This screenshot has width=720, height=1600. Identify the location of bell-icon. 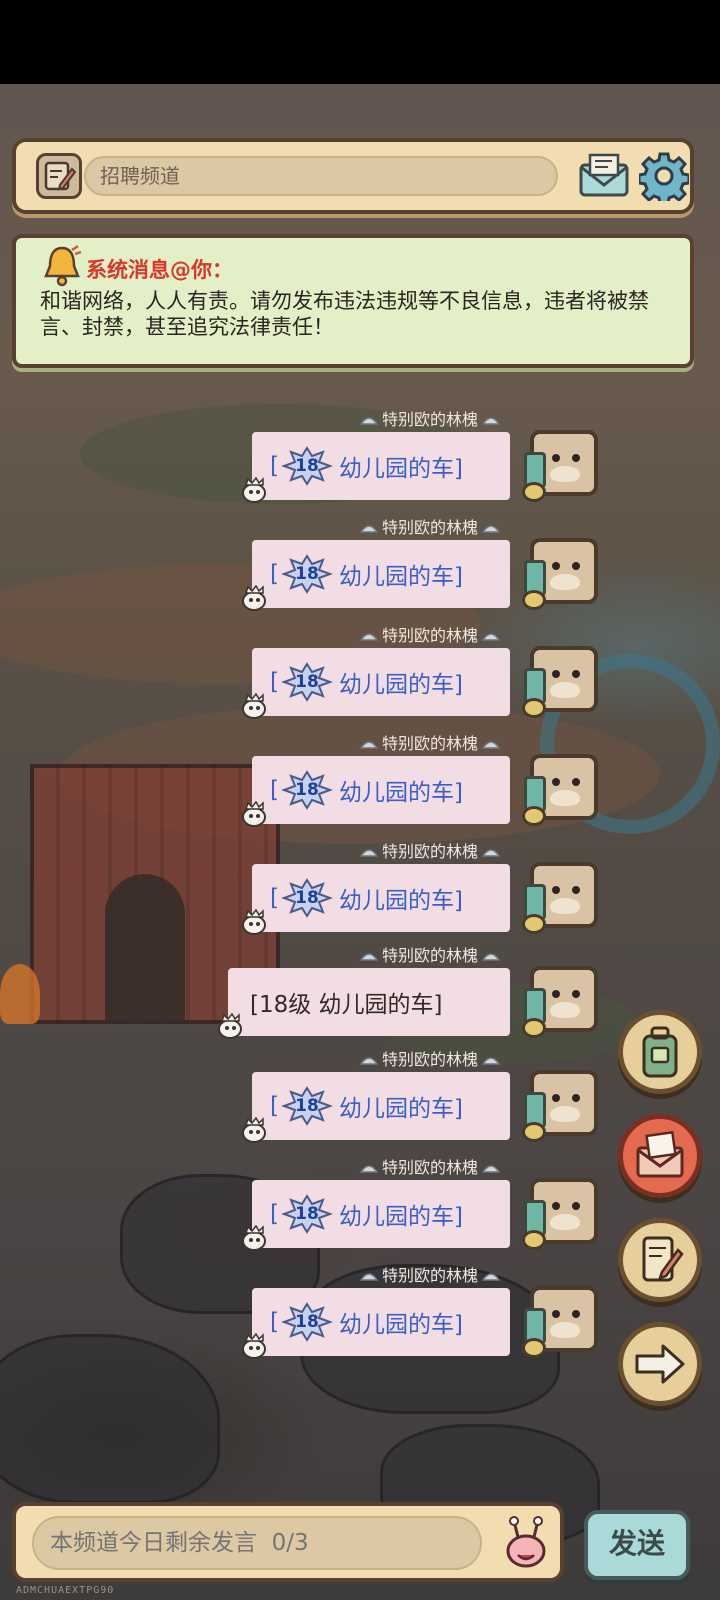
(62, 266).